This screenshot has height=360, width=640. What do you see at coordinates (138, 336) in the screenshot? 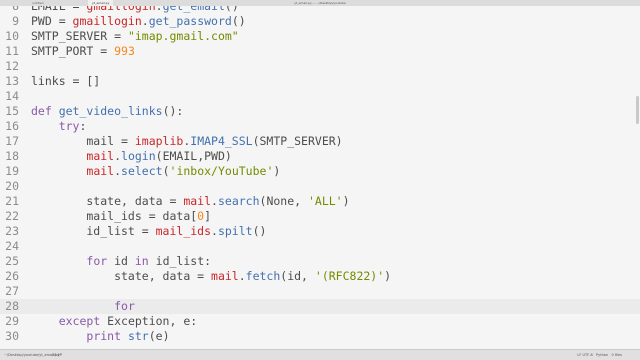
I see `code-token: str` at bounding box center [138, 336].